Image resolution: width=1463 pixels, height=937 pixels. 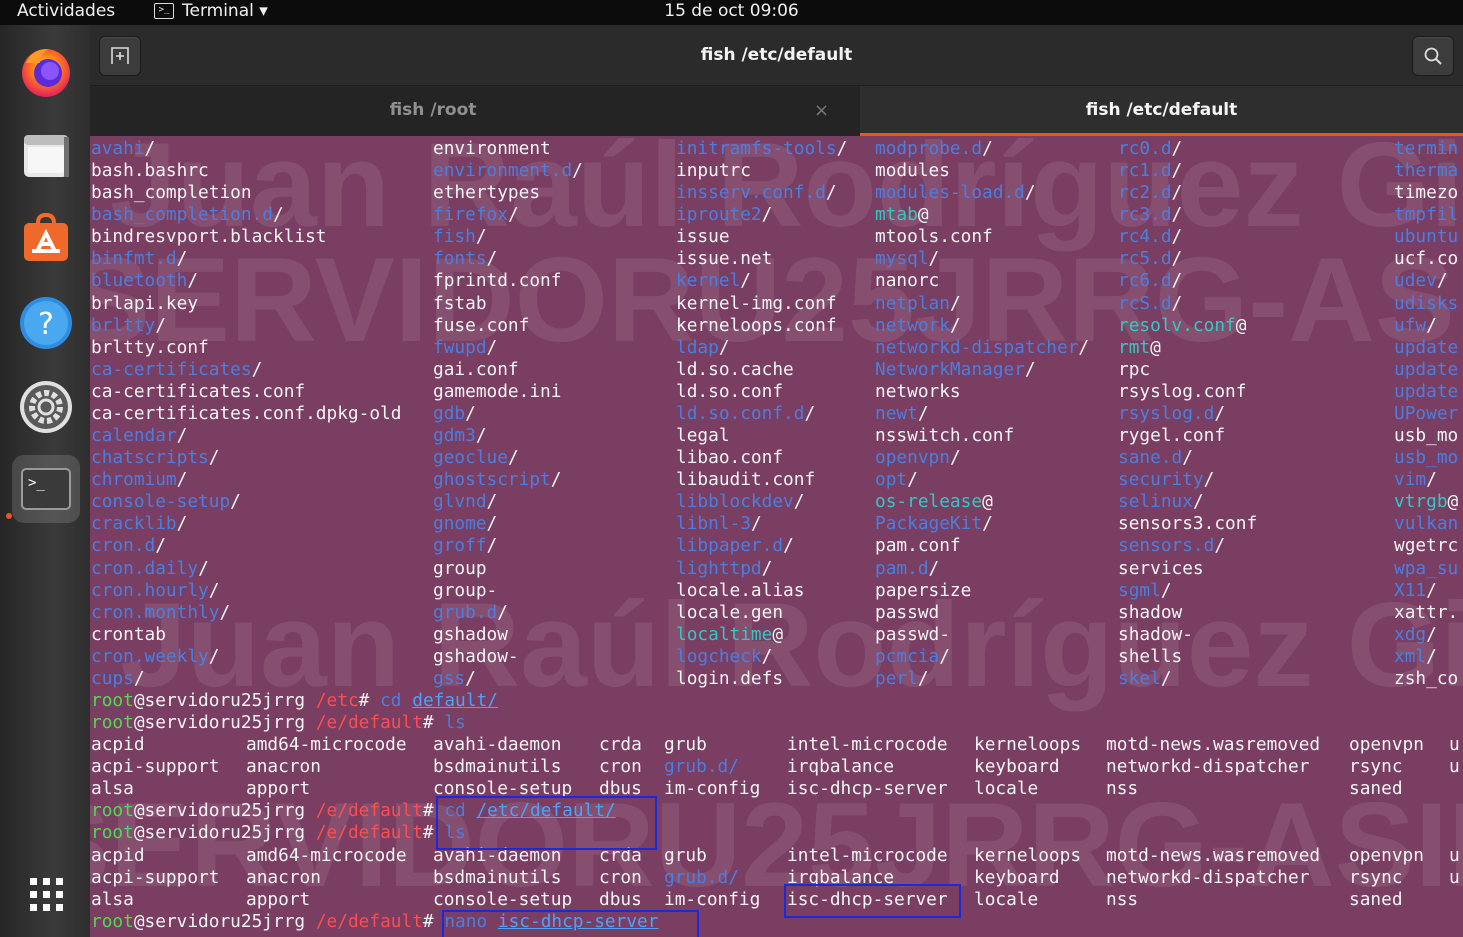 What do you see at coordinates (497, 480) in the screenshot?
I see `file-entry: ghostscript/` at bounding box center [497, 480].